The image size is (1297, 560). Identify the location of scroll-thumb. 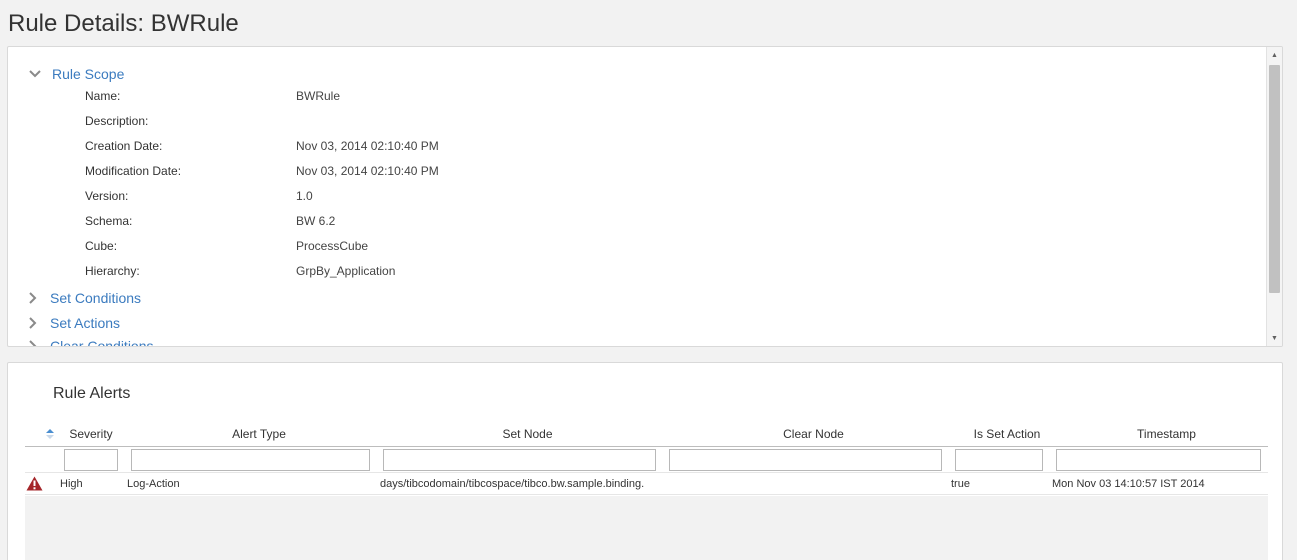
(1274, 179).